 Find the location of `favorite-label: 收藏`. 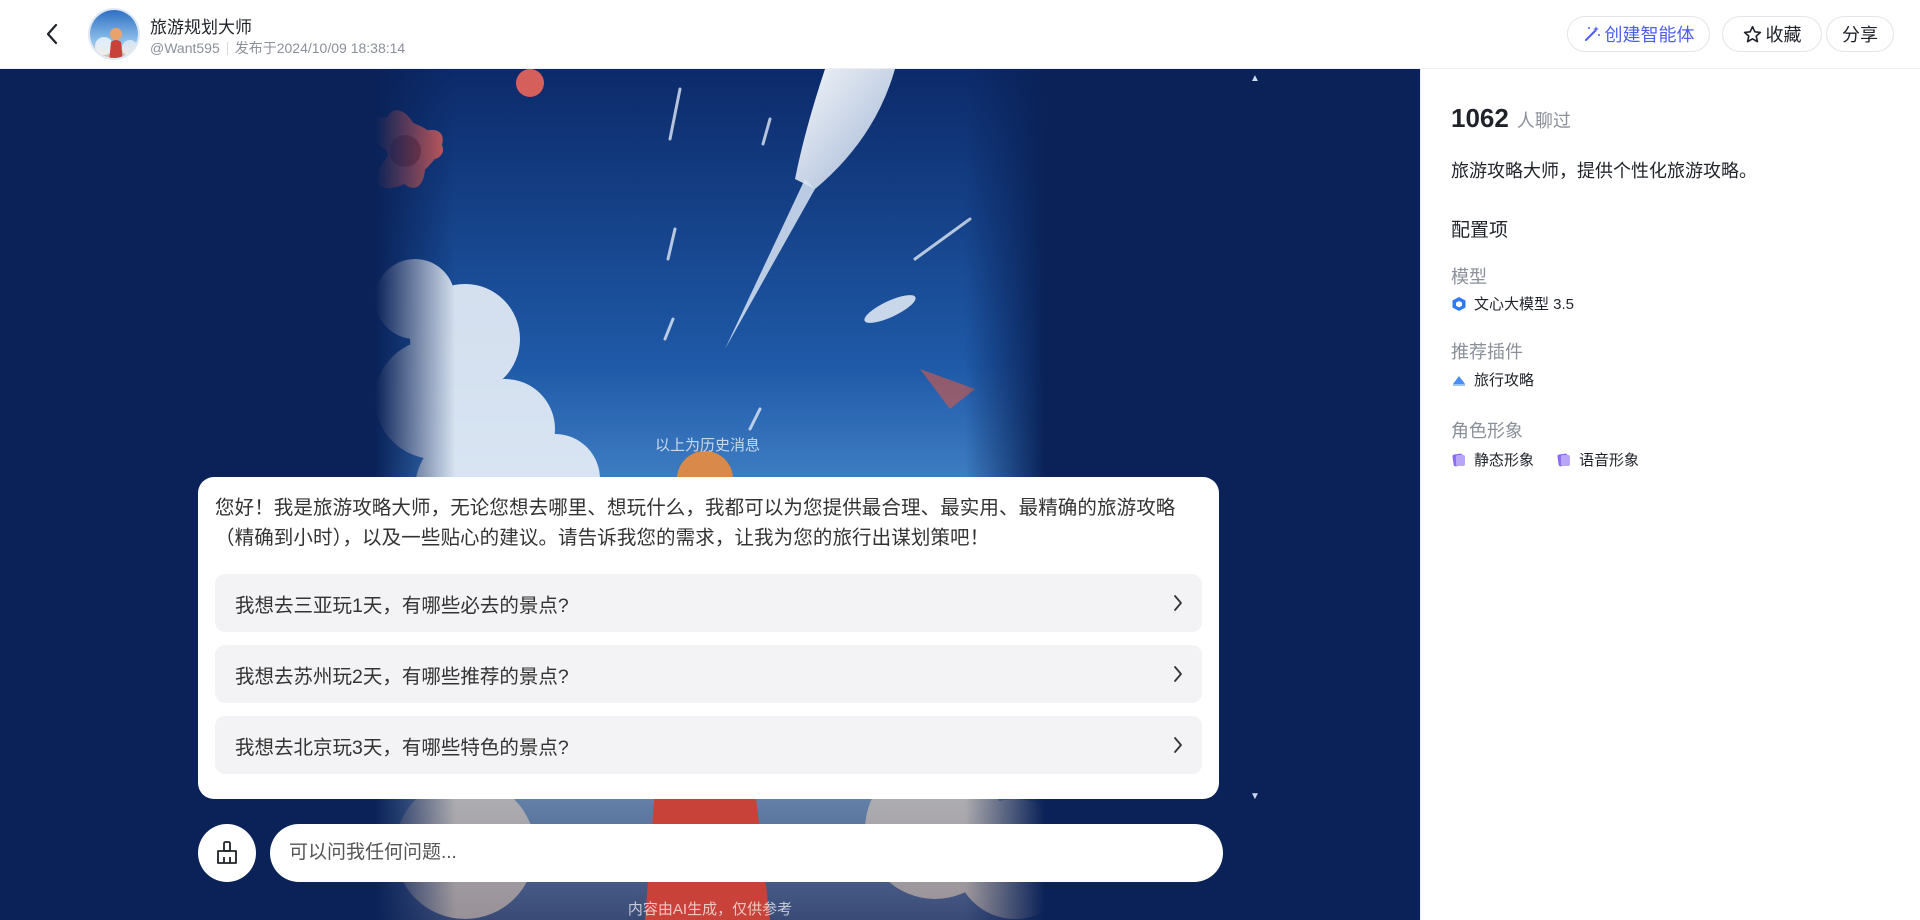

favorite-label: 收藏 is located at coordinates (1783, 35).